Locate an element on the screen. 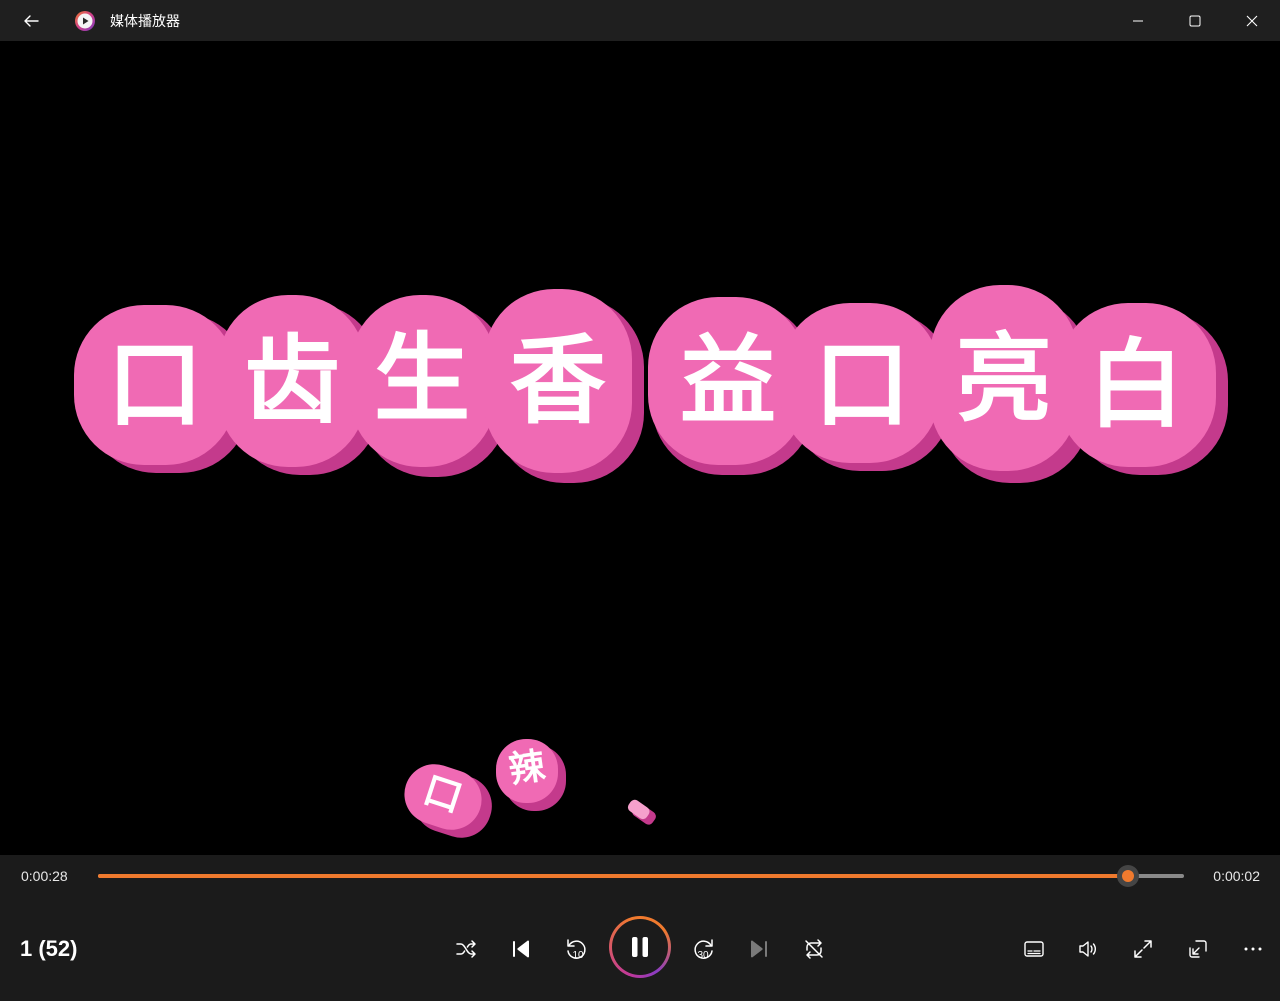 The image size is (1280, 1001). seek-thumb-dot is located at coordinates (1127, 876).